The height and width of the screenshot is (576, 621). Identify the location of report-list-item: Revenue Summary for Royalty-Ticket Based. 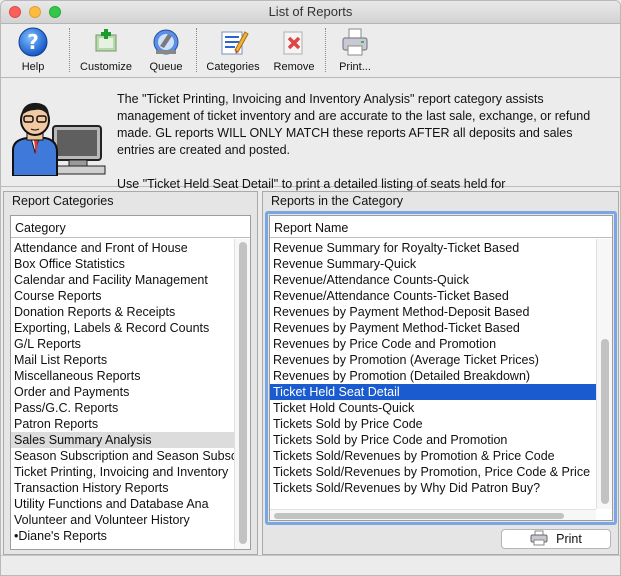
(433, 248).